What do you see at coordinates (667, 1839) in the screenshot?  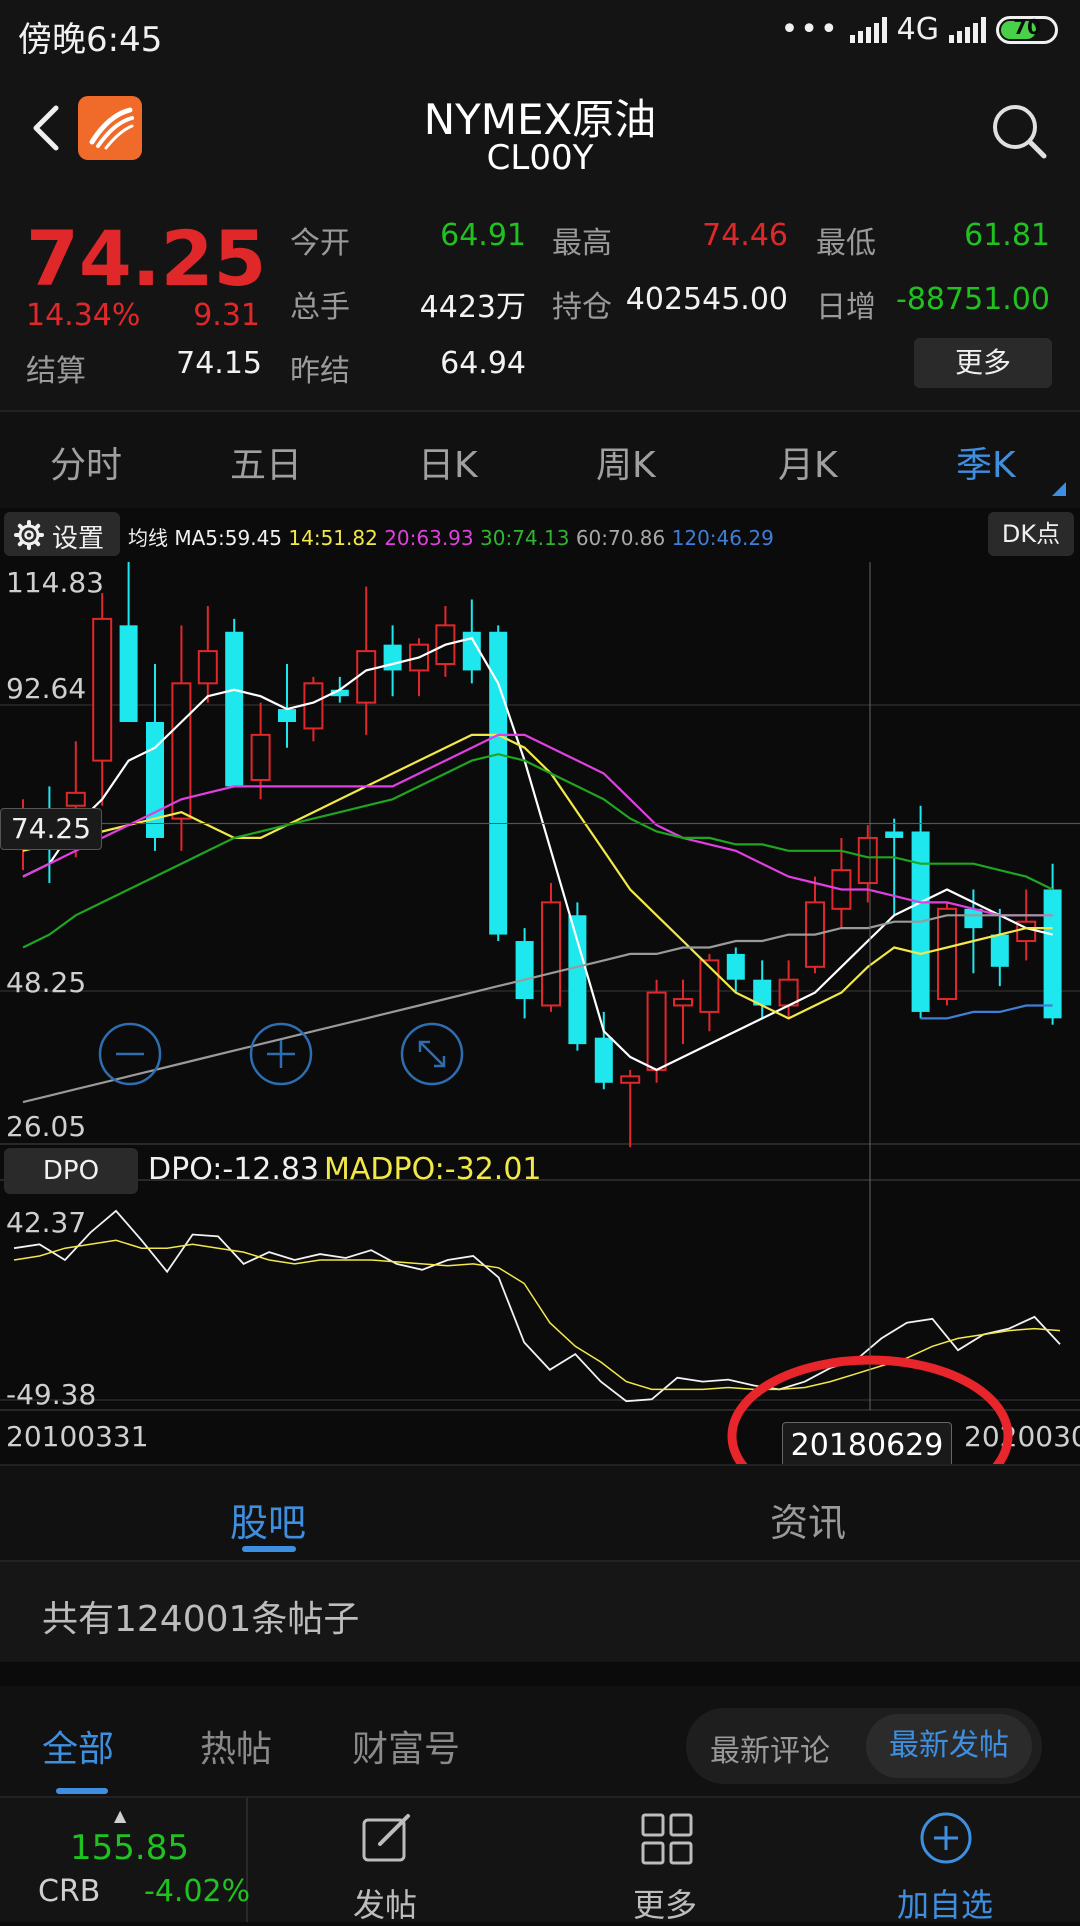 I see `grid-icon` at bounding box center [667, 1839].